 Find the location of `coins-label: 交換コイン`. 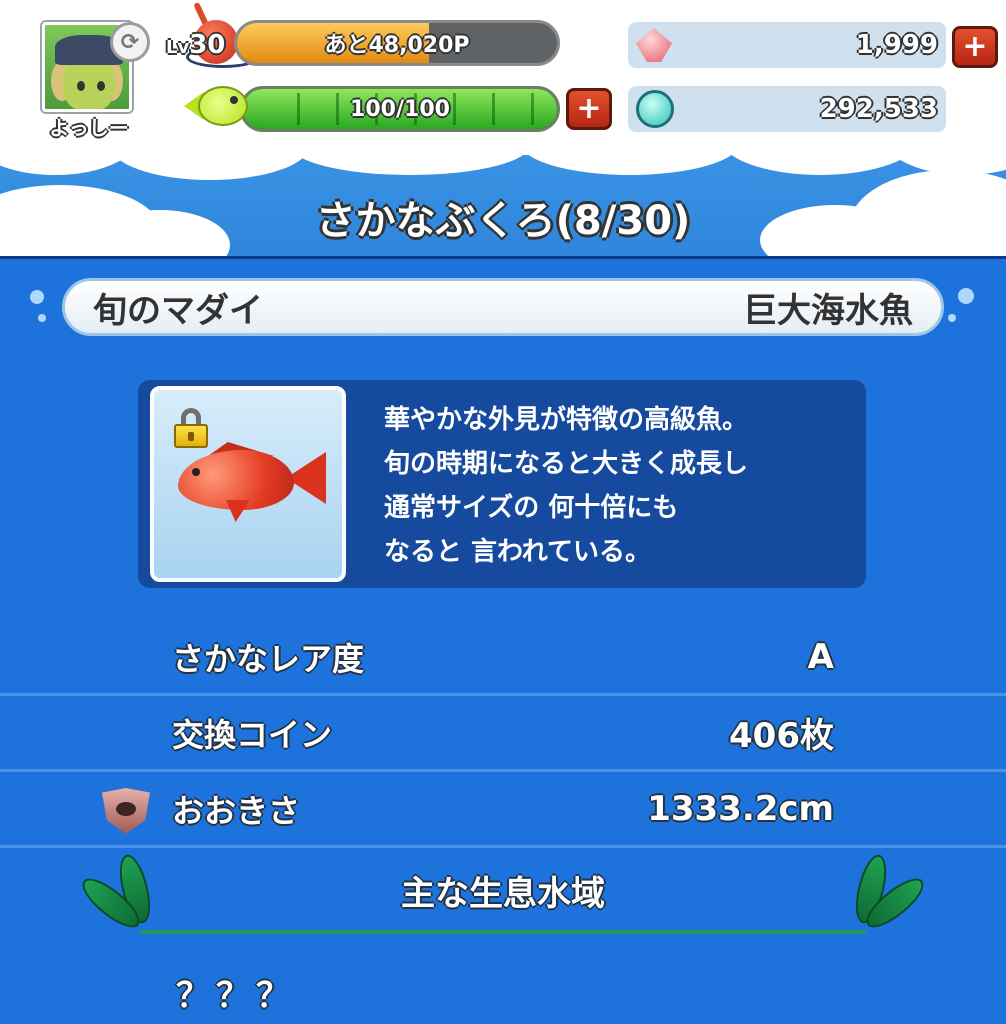

coins-label: 交換コイン is located at coordinates (252, 734).